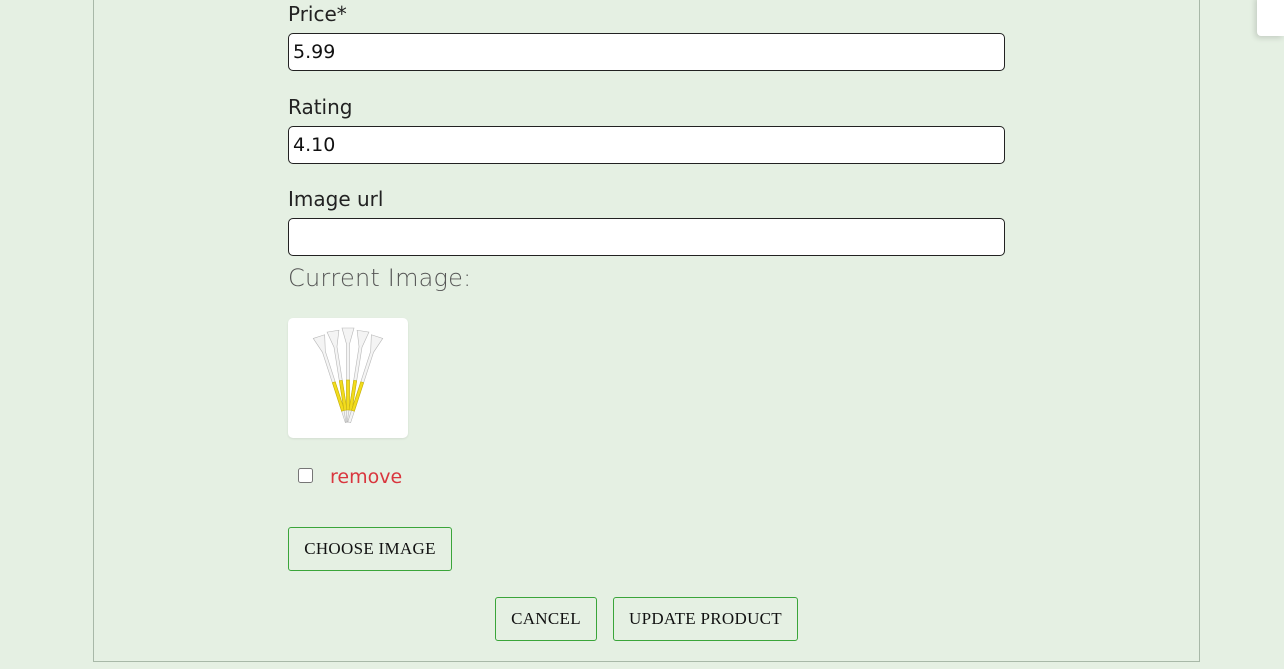  I want to click on update-product-button: UPDATE PRODUCT, so click(705, 619).